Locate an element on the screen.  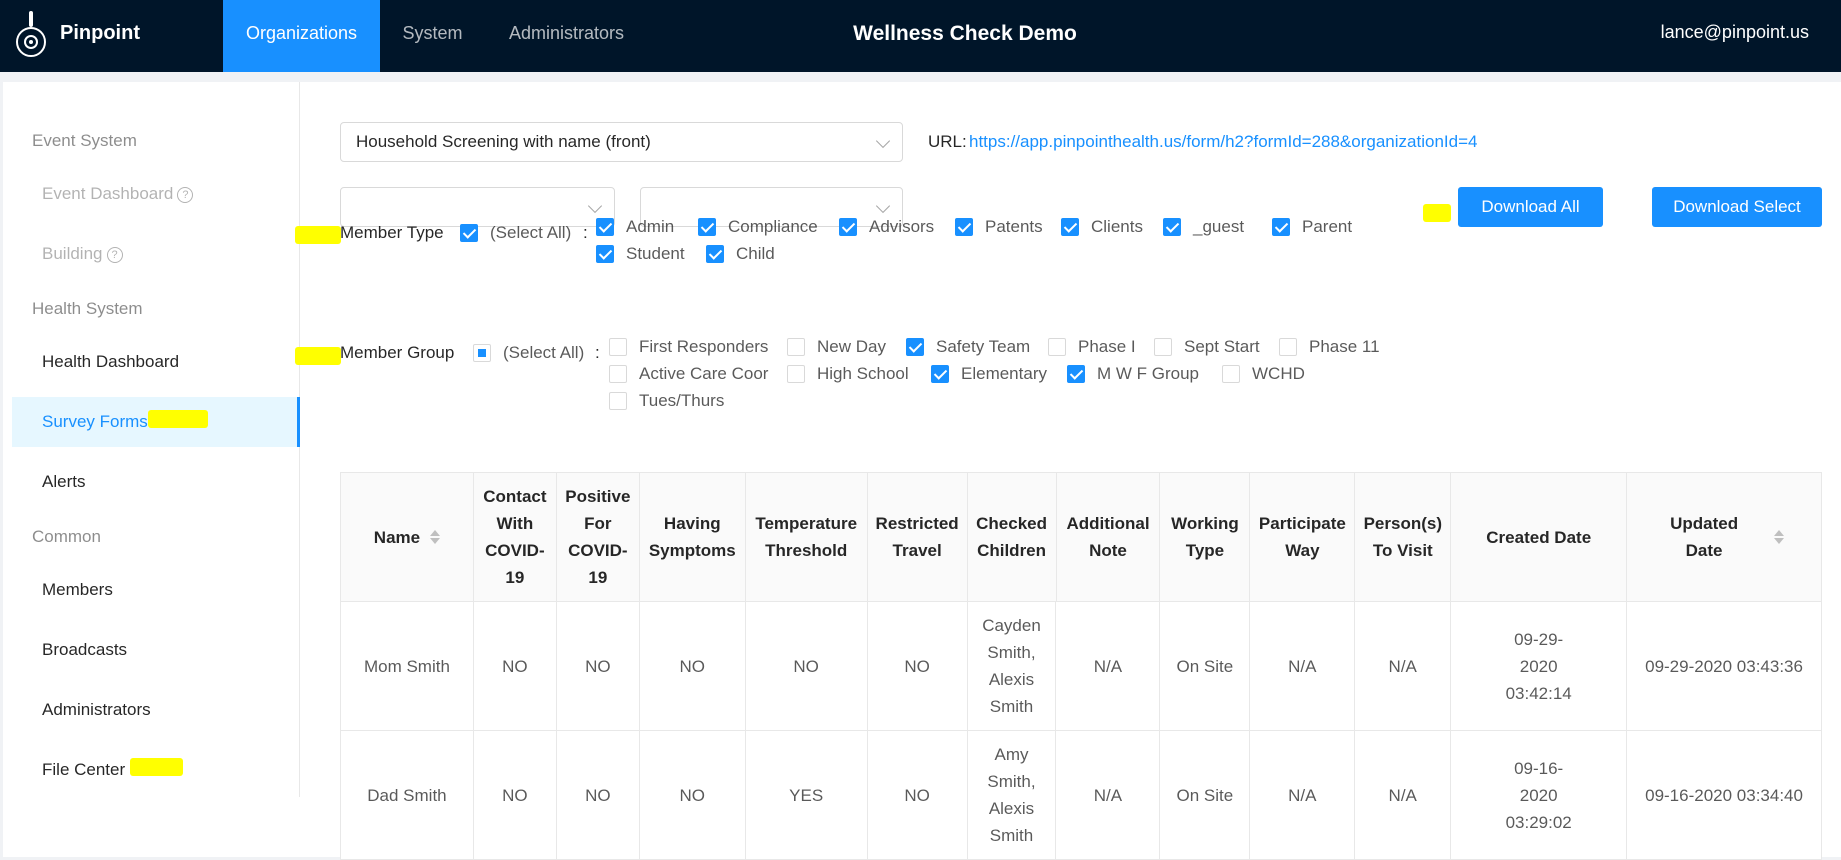
member-group-wchd: WCHD is located at coordinates (1263, 374).